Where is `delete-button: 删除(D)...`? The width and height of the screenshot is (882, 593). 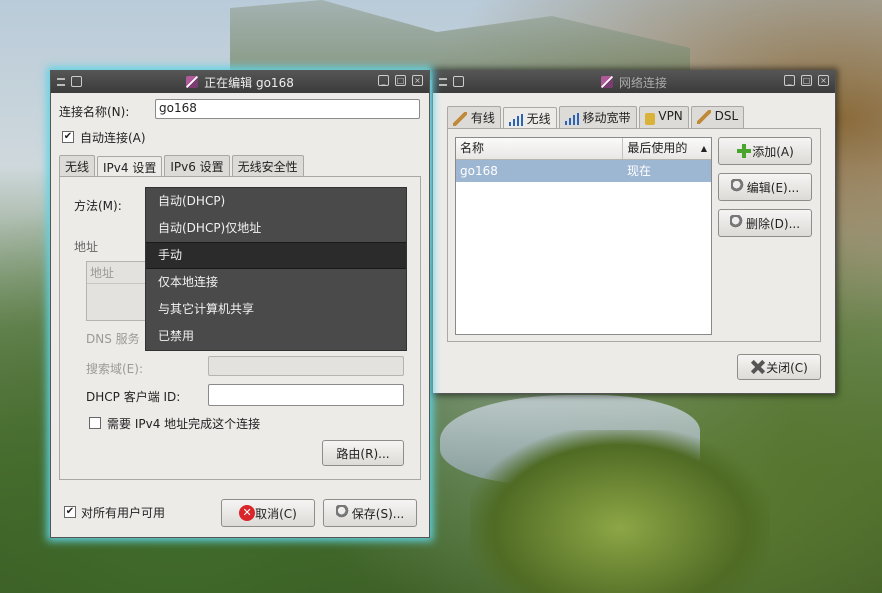
delete-button: 删除(D)... is located at coordinates (765, 223).